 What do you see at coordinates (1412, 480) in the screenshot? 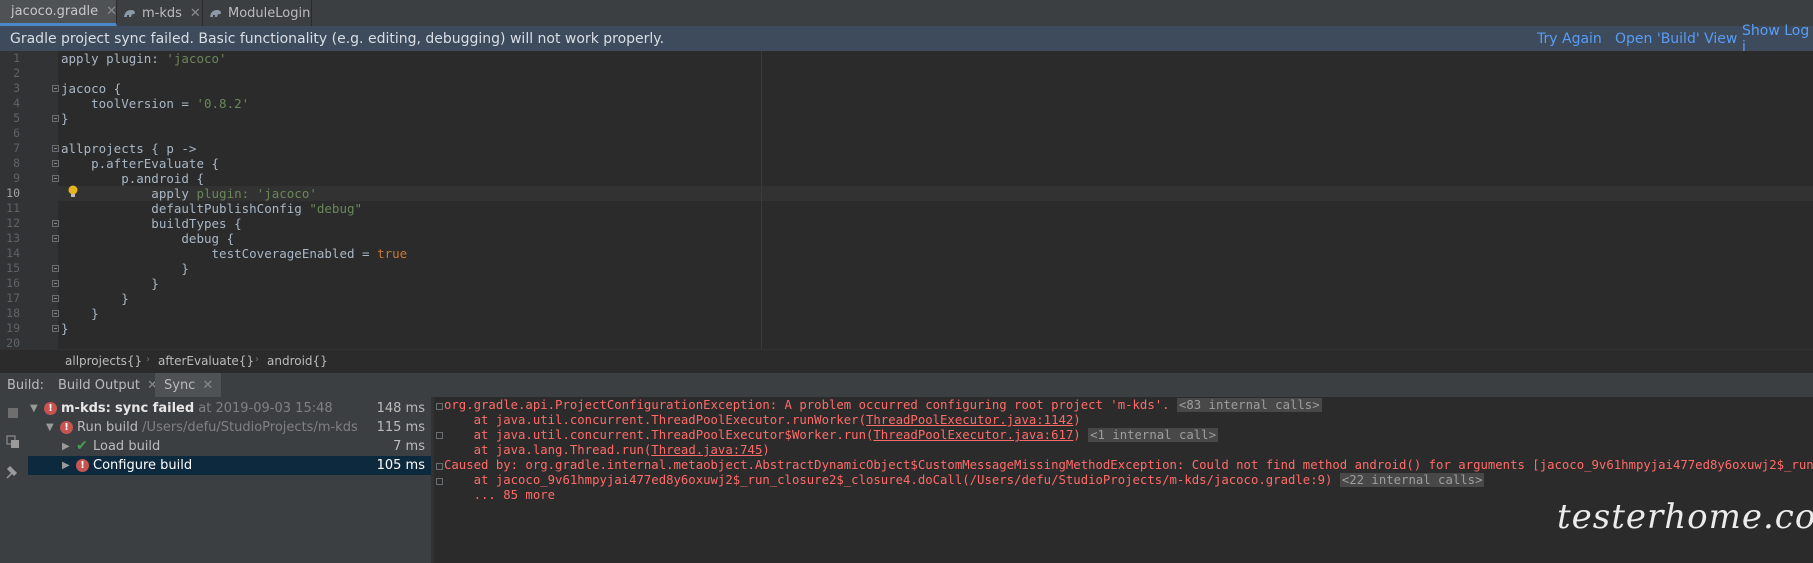
I see `internal-calls-badge: <22 internal calls>` at bounding box center [1412, 480].